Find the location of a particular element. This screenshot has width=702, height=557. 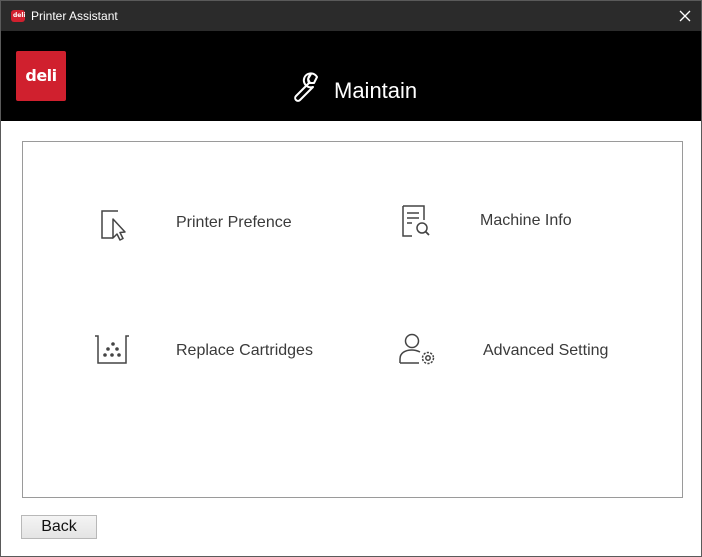

machine-info-tile: Machine Info is located at coordinates (500, 222).